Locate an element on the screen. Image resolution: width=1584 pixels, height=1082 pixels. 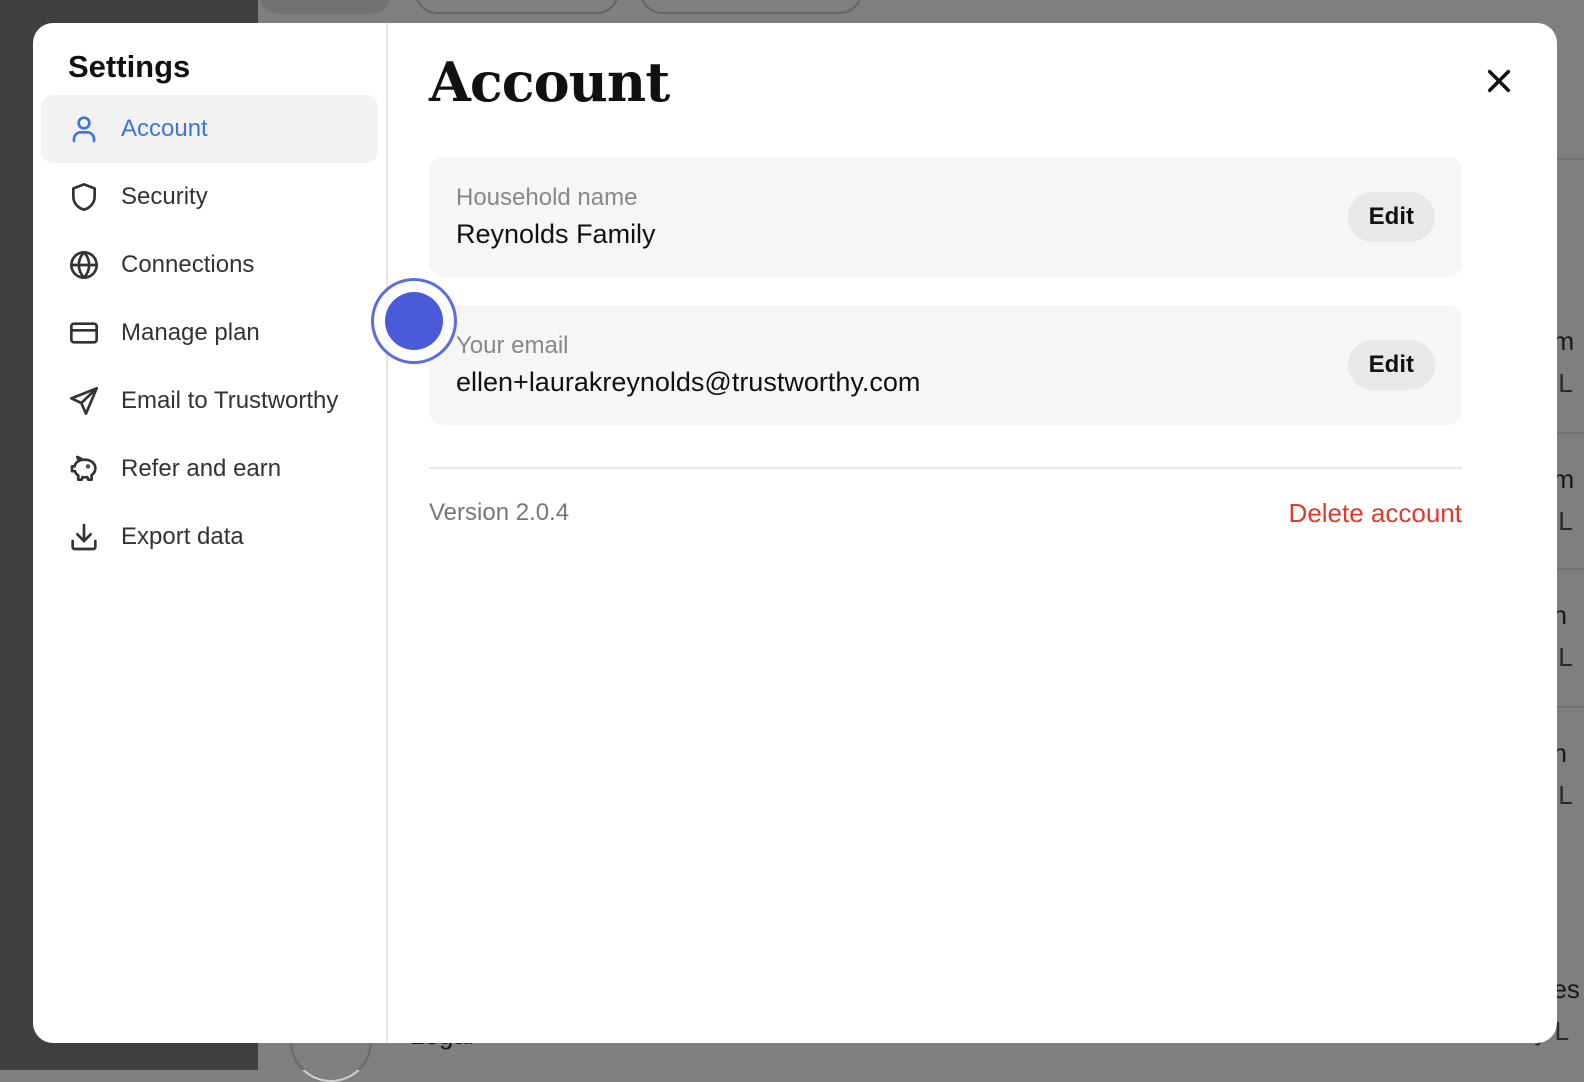
version-text: Version 2.0.4 is located at coordinates (499, 512).